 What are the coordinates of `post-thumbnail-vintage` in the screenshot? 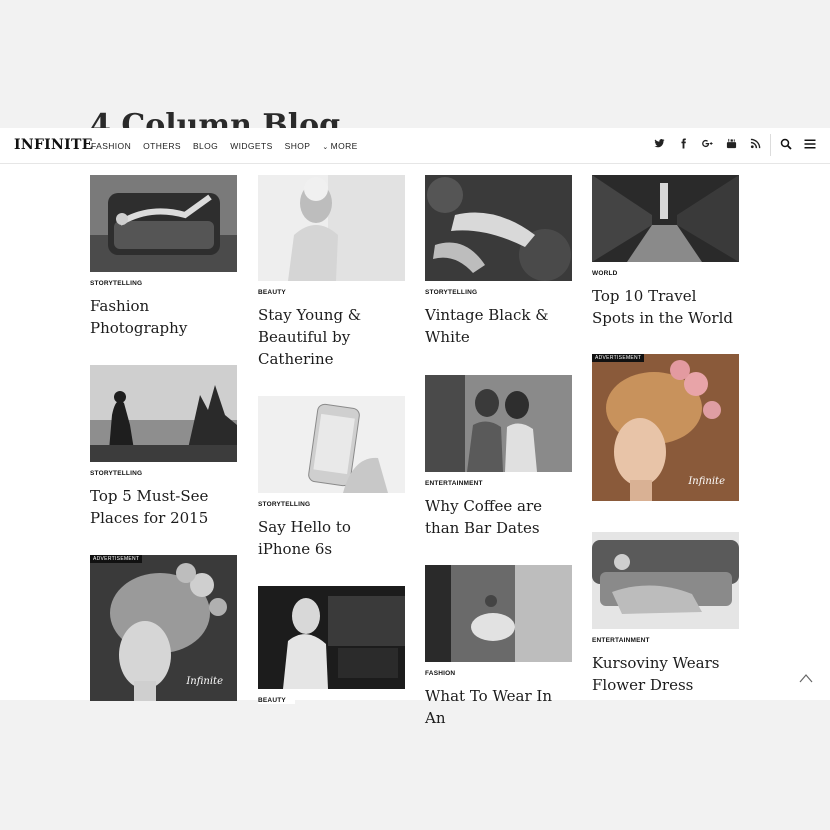 It's located at (498, 228).